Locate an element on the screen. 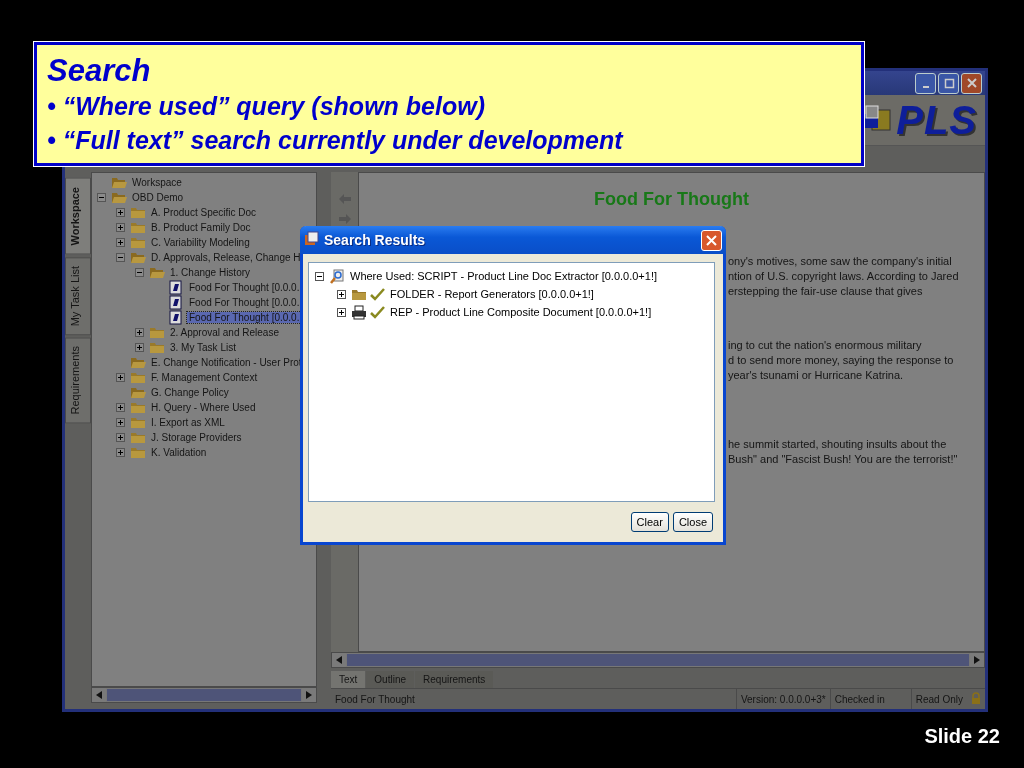  tab: Requirements is located at coordinates (454, 679).